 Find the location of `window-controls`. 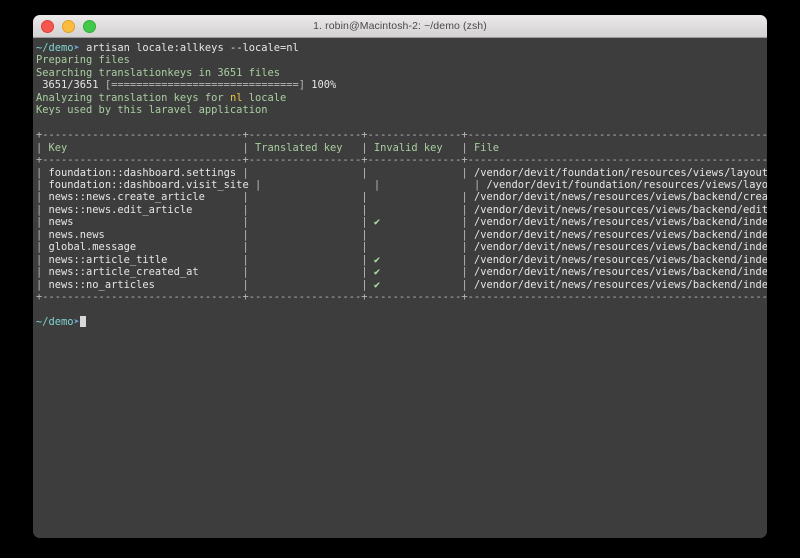

window-controls is located at coordinates (68, 26).